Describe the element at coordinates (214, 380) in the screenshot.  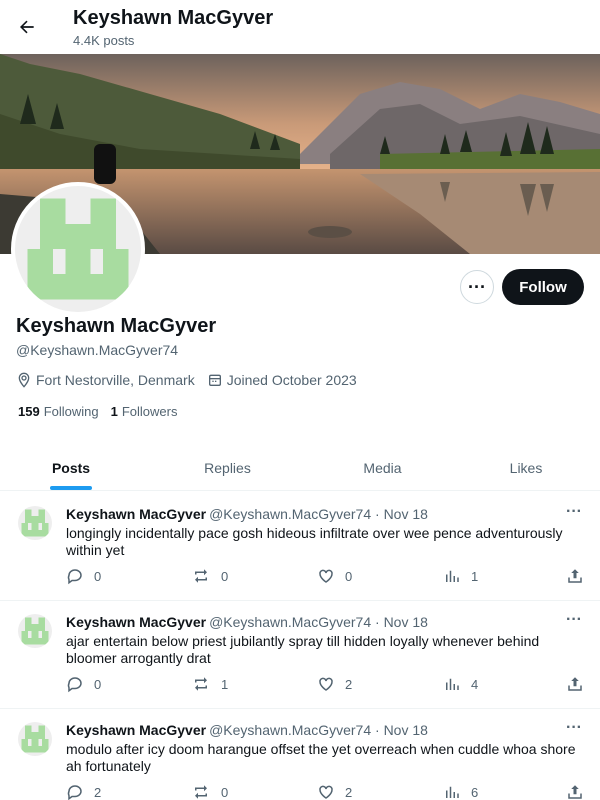
I see `calendar-icon` at that location.